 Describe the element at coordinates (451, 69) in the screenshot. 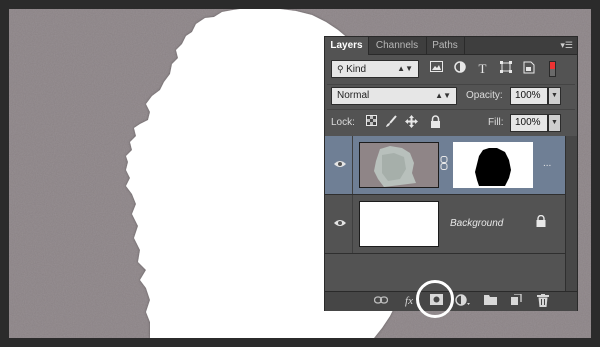

I see `filter-row: ⚲ Kind ▲▼ T` at that location.